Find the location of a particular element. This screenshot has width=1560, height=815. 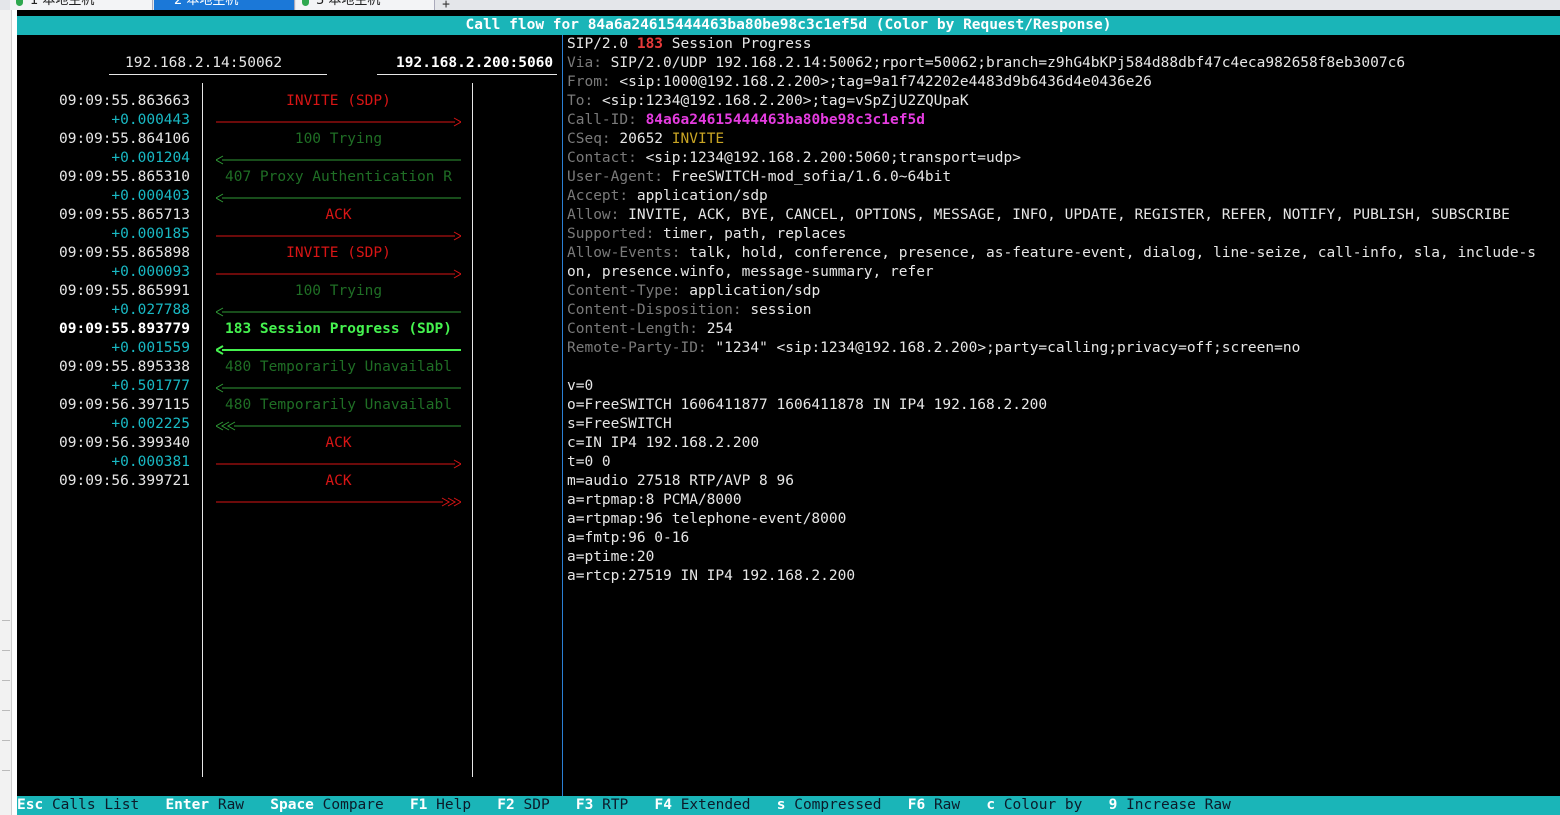

message-label: 407 Proxy Authentication R is located at coordinates (338, 177).